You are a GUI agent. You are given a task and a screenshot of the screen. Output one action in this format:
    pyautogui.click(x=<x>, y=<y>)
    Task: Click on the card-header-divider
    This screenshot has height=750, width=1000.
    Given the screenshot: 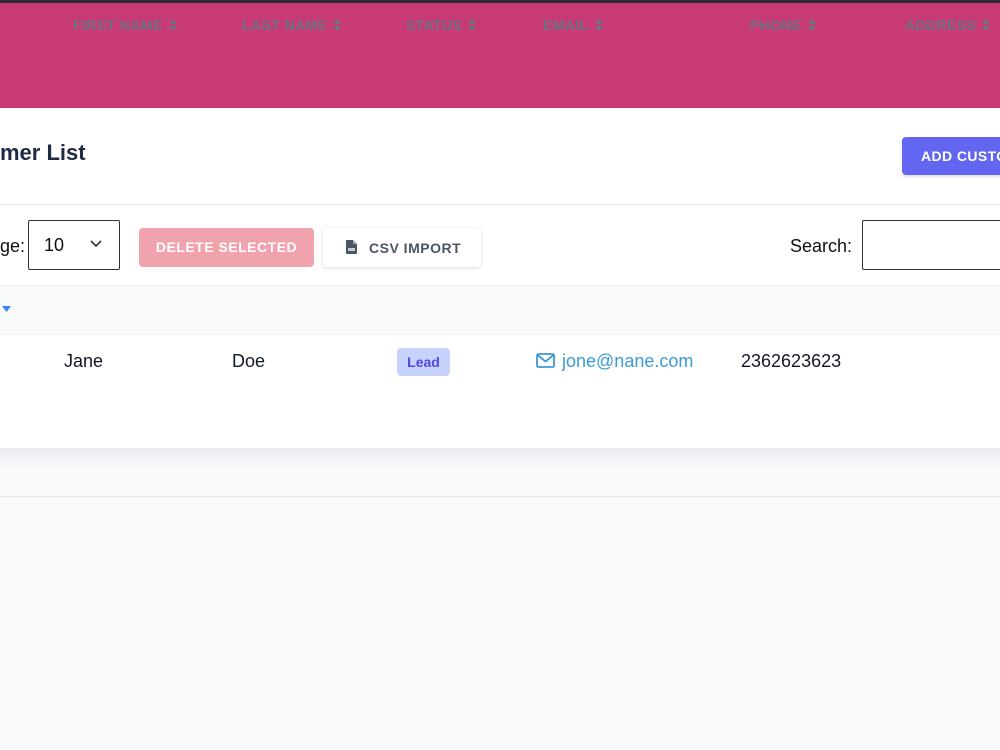 What is the action you would take?
    pyautogui.click(x=500, y=204)
    